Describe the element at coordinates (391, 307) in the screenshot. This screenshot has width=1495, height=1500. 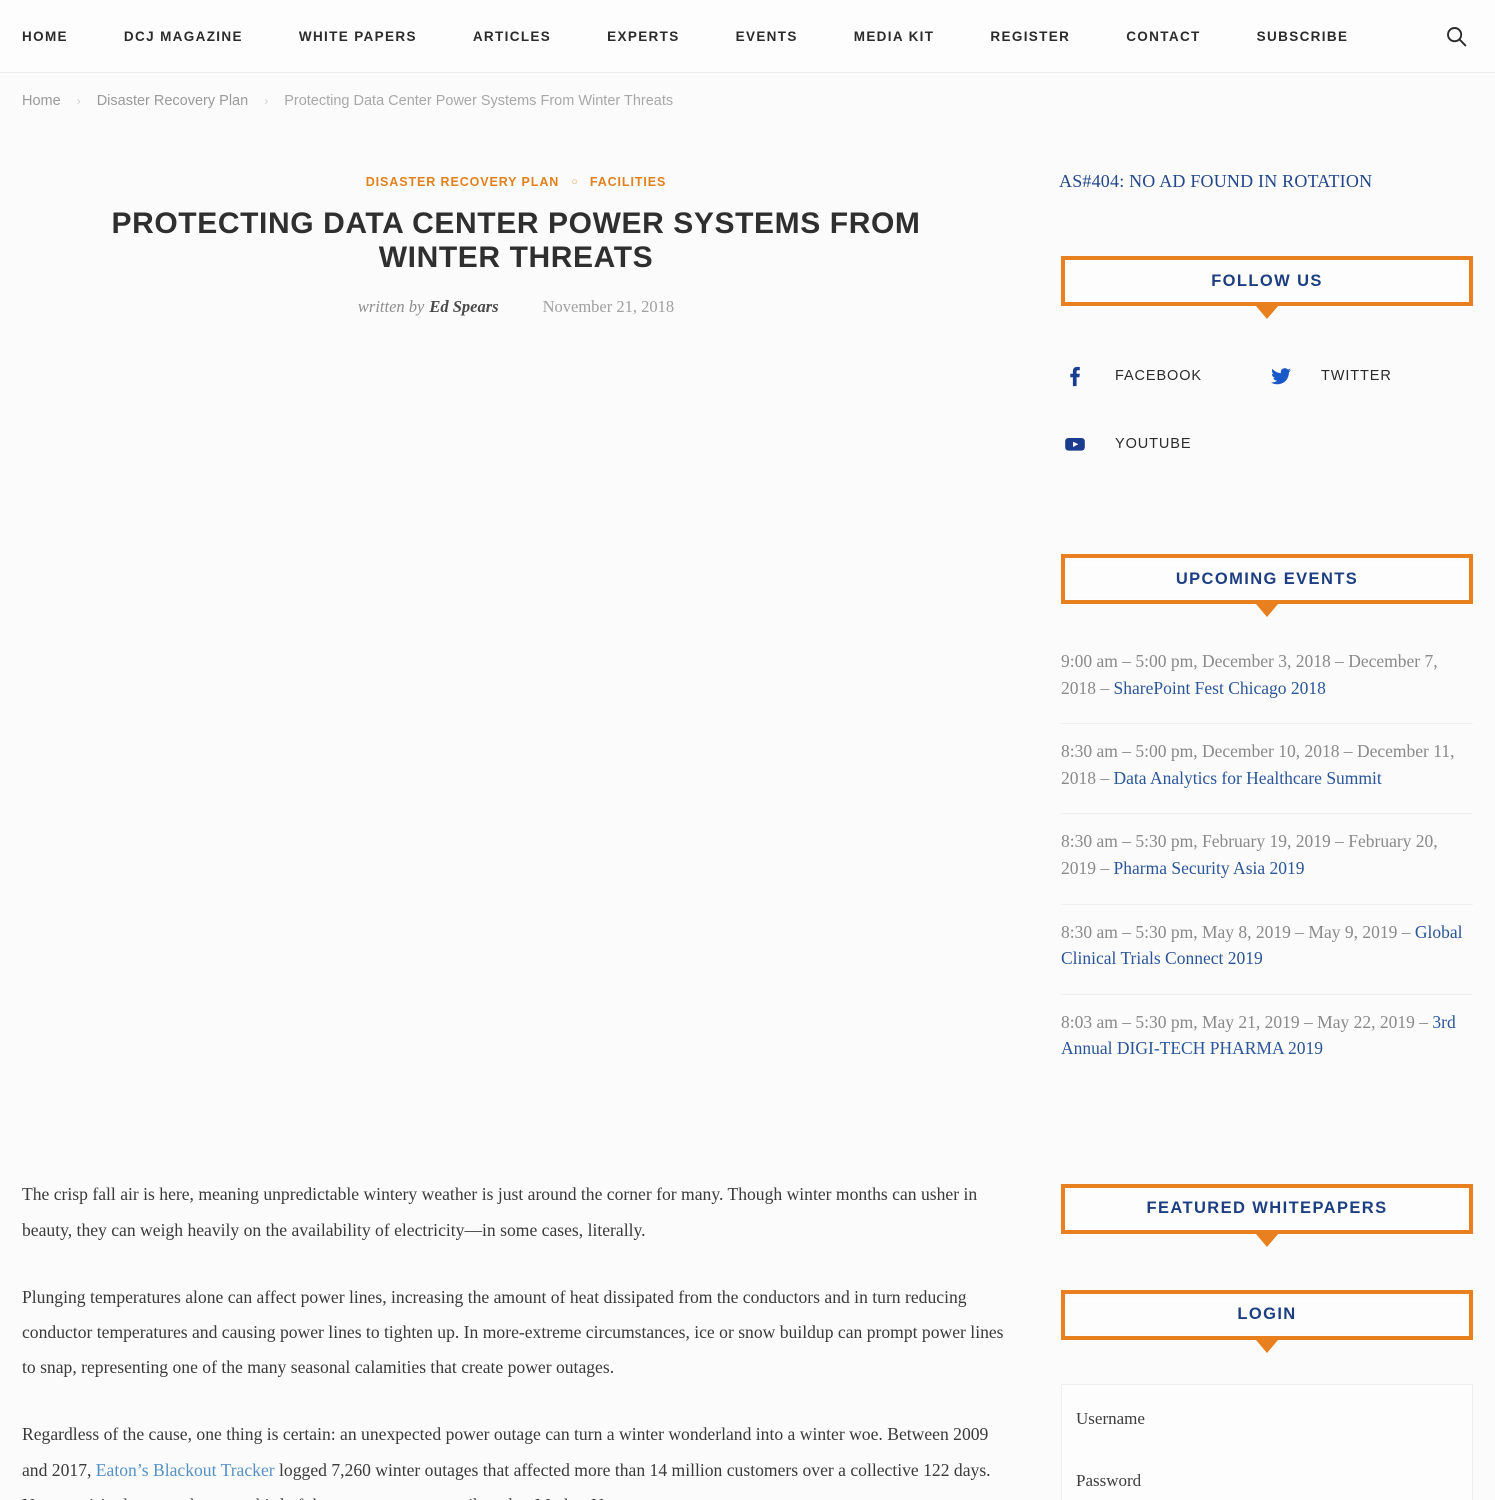
I see `written-by-label: written by` at that location.